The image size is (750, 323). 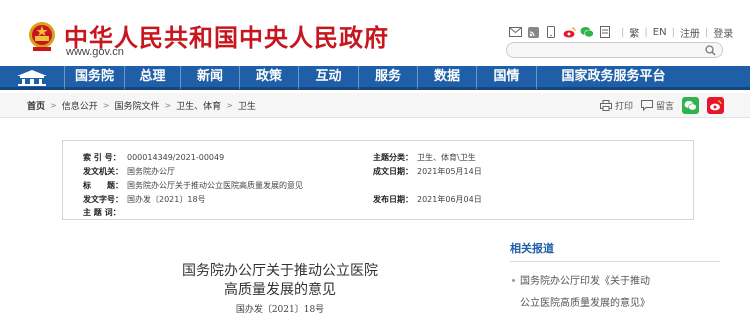 I want to click on related-reports-heading: 相关报道, so click(x=615, y=251).